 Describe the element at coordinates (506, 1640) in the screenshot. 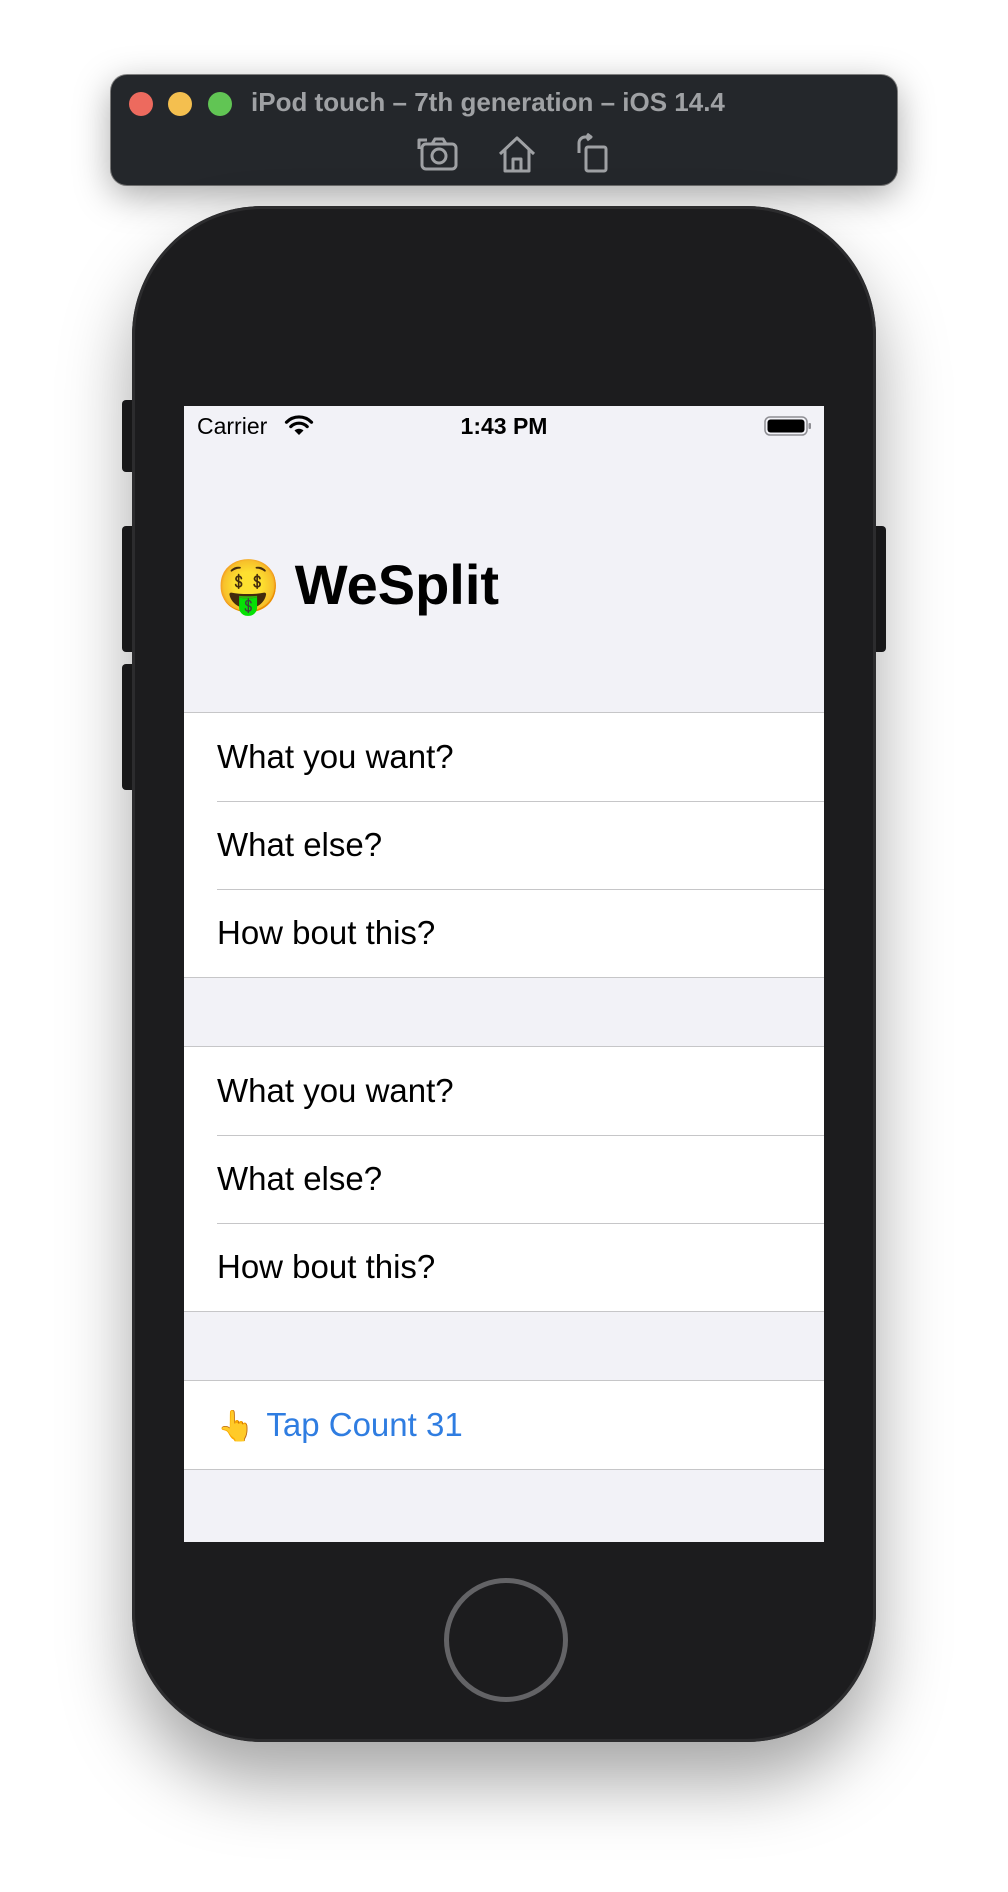

I see `home-button` at that location.